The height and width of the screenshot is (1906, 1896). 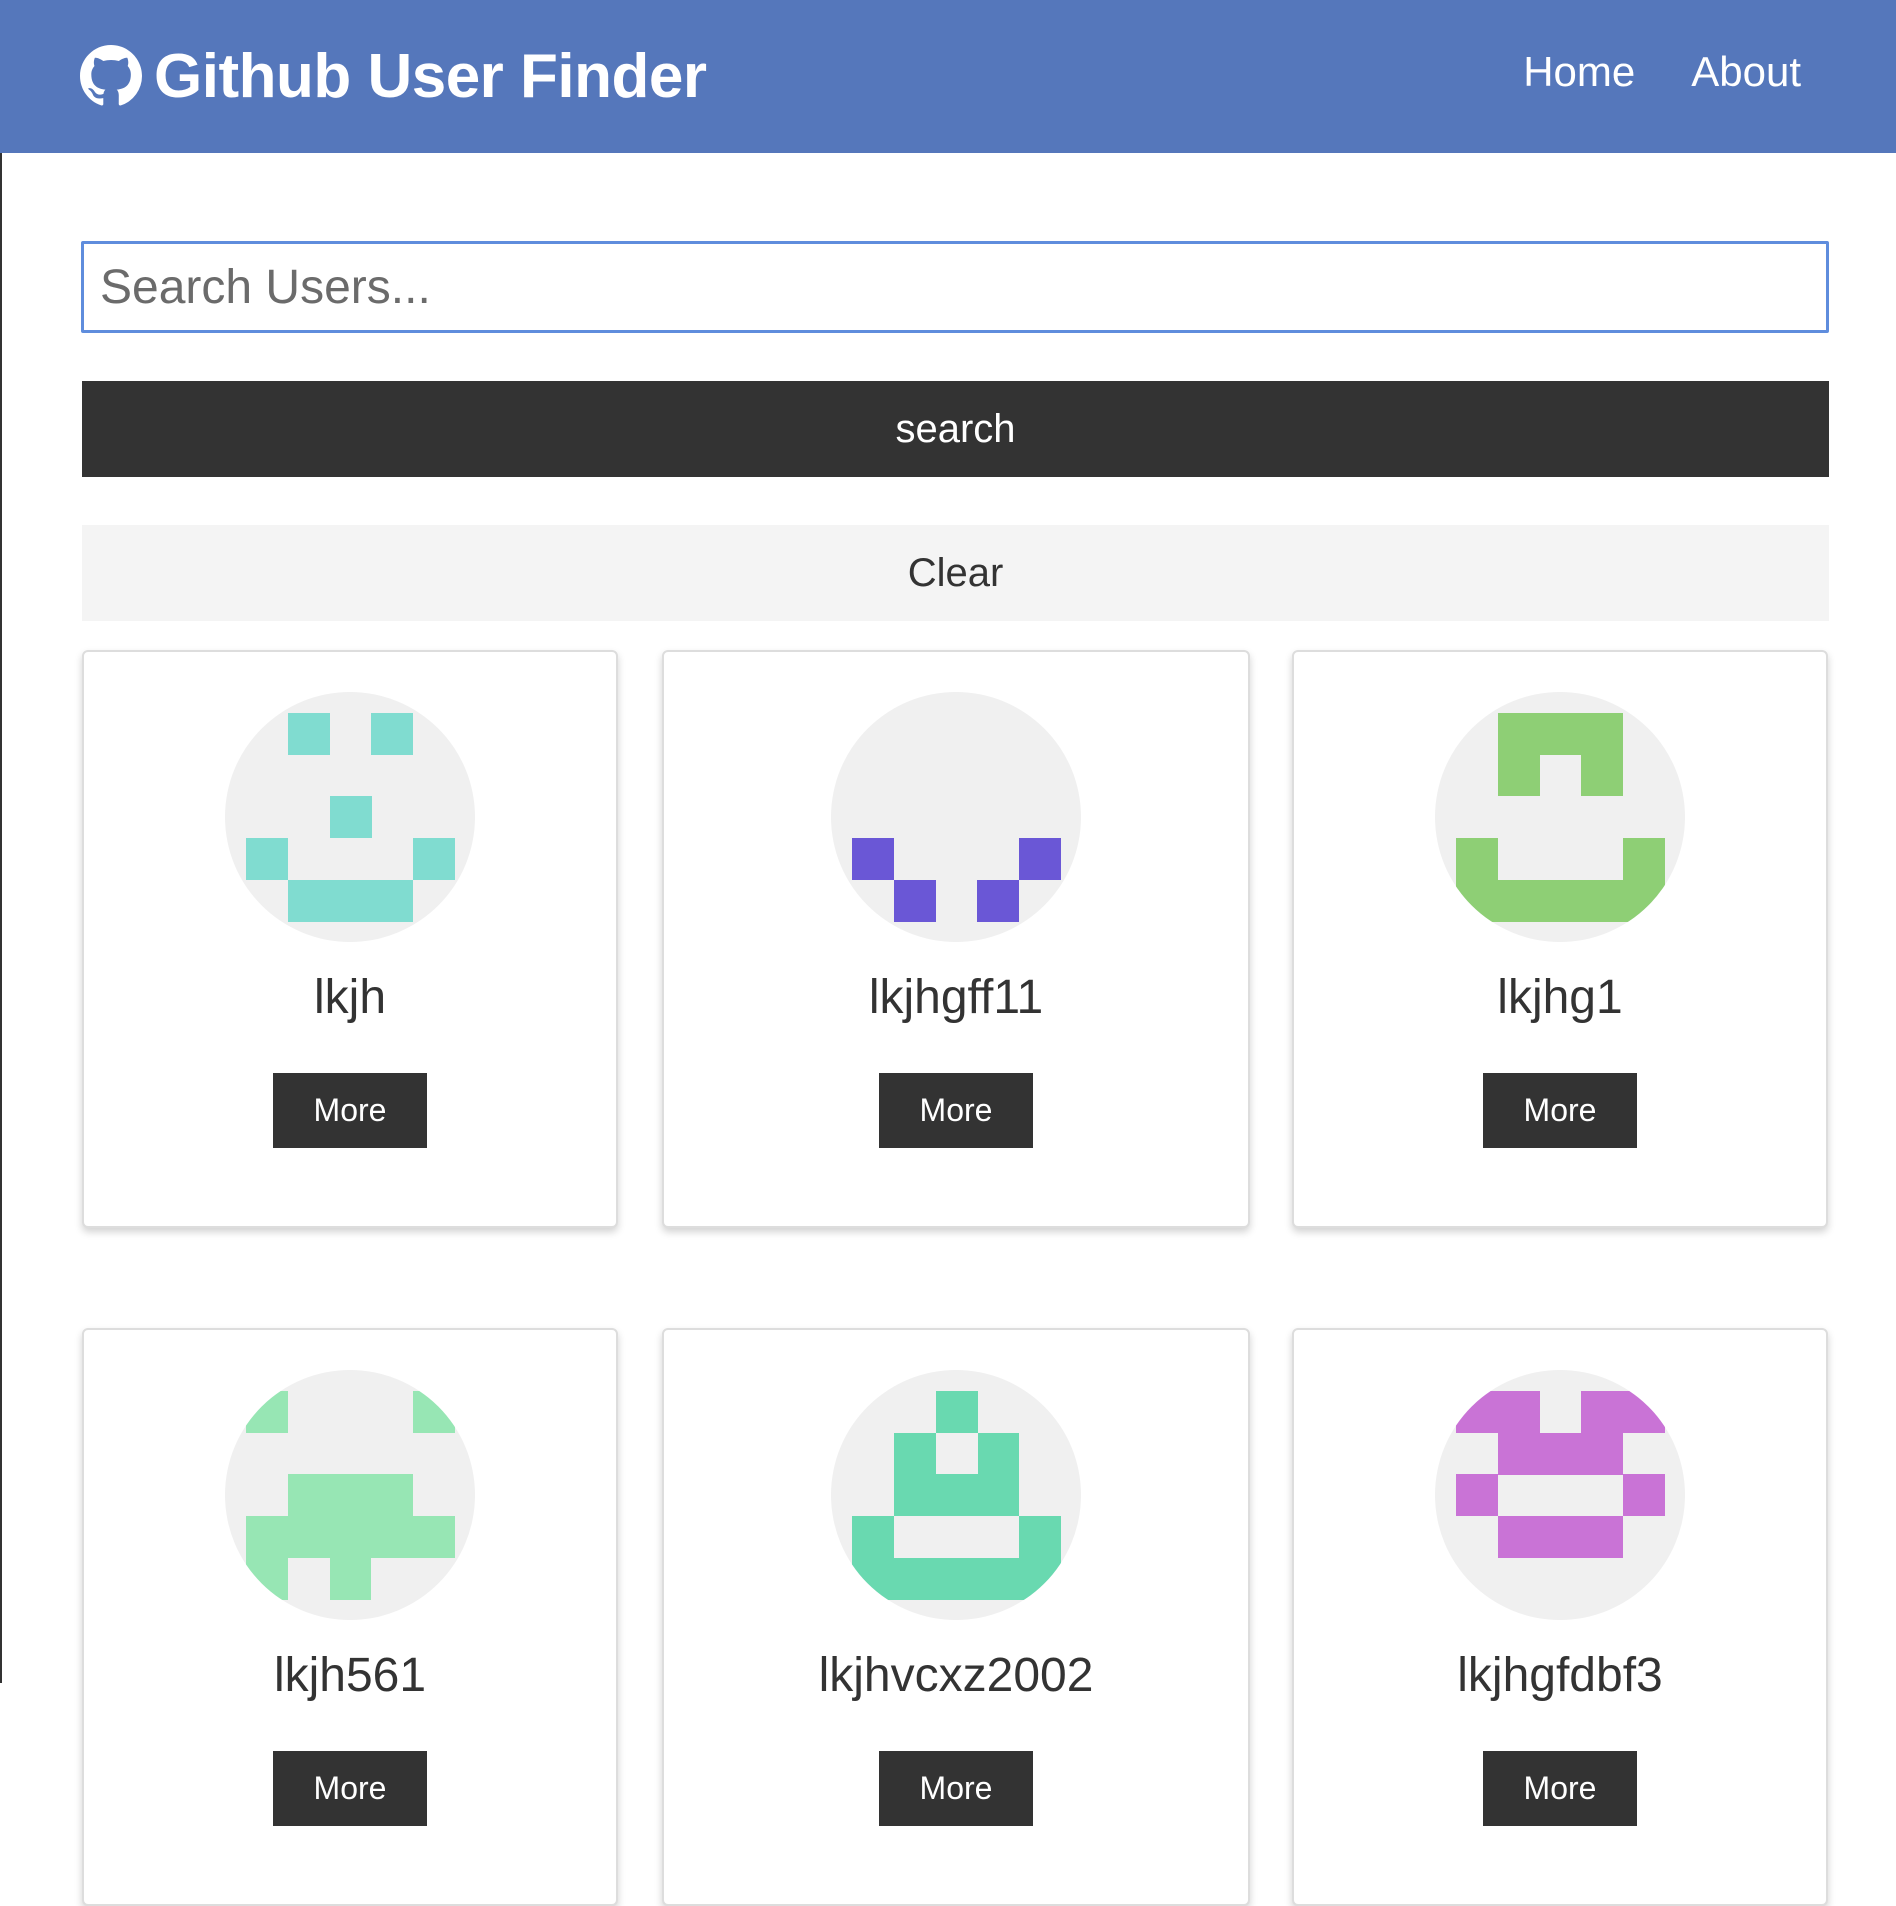 I want to click on user-card: lkjhvcxz2002 More, so click(x=956, y=1617).